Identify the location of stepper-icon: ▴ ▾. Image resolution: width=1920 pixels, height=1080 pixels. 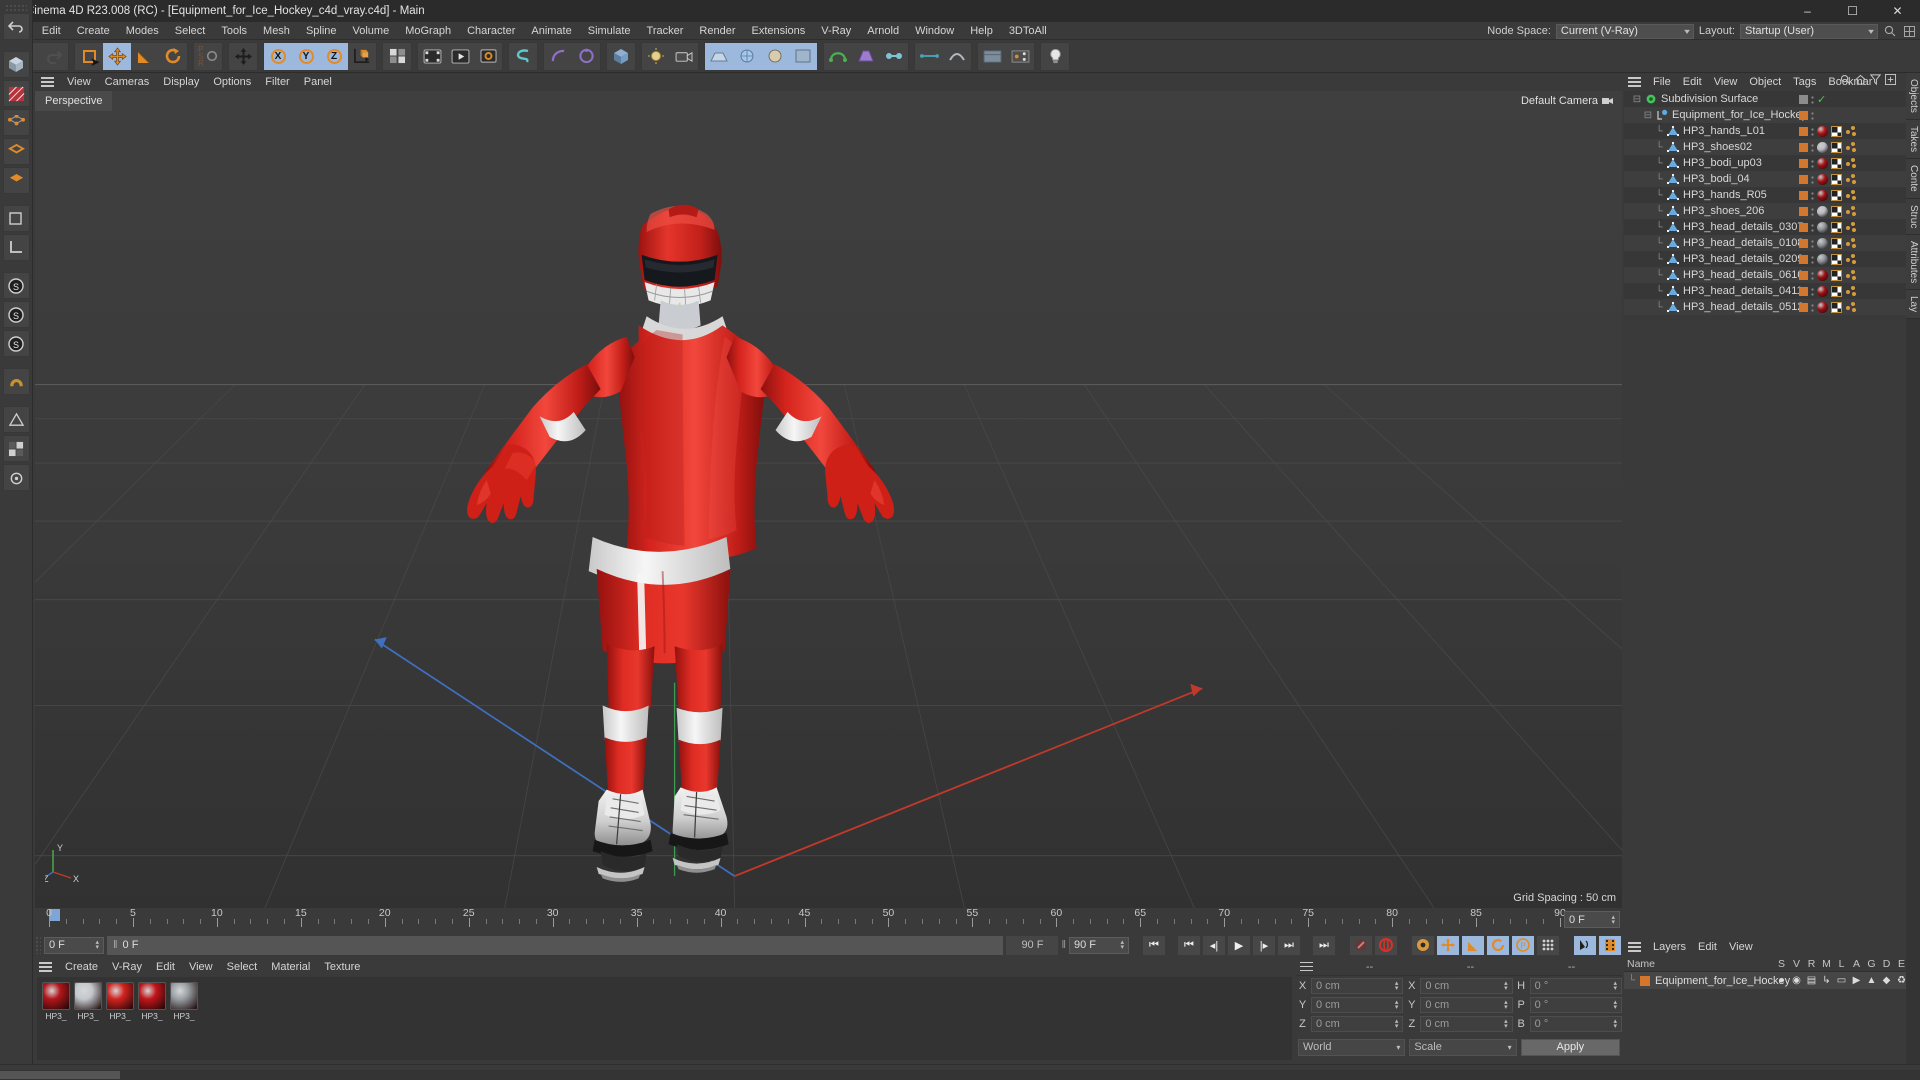
(1397, 1024).